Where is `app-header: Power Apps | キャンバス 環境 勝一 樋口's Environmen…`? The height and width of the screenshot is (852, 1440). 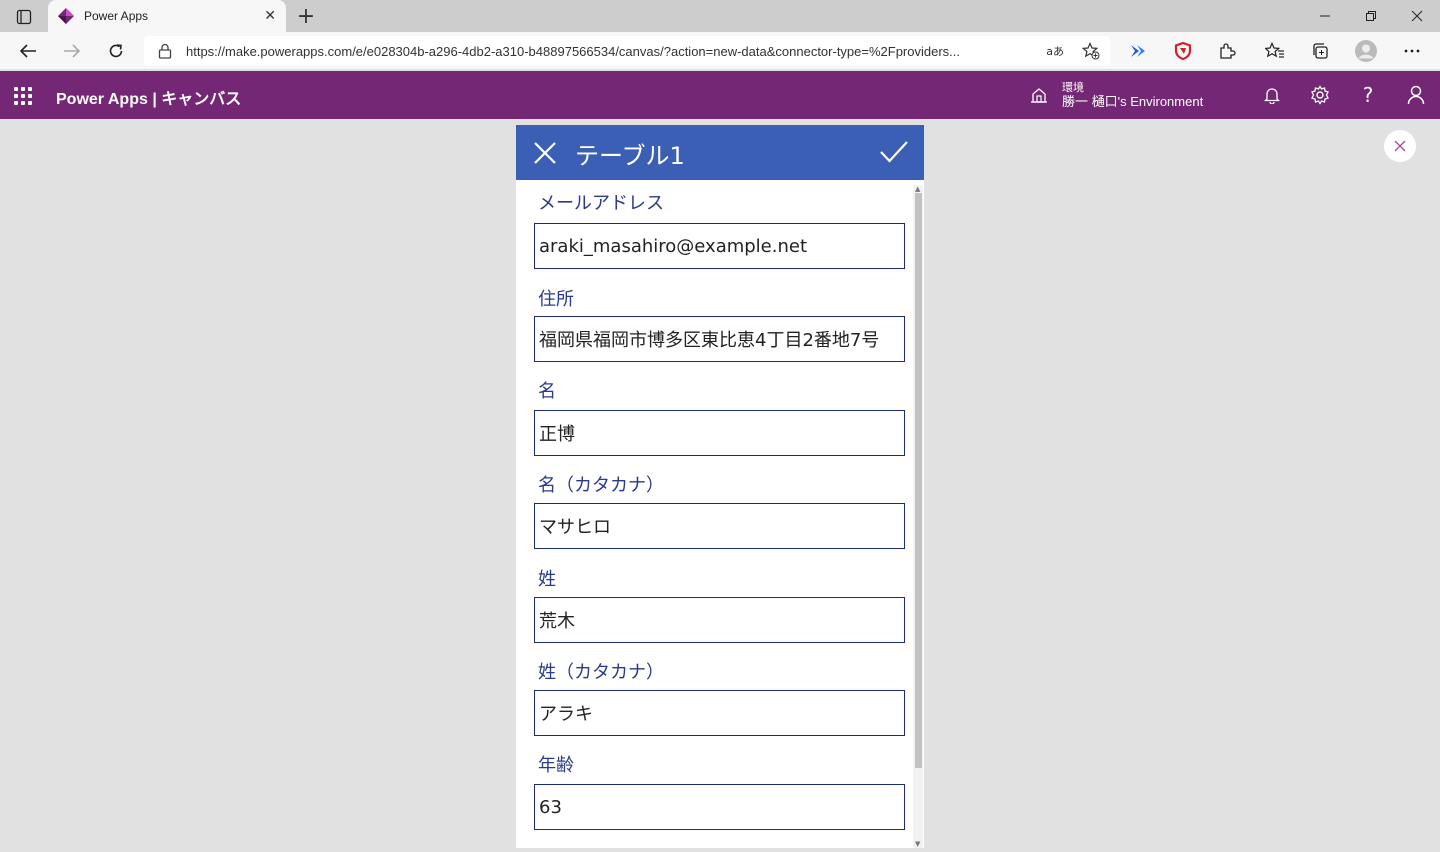
app-header: Power Apps | キャンバス 環境 勝一 樋口's Environmen… is located at coordinates (720, 95).